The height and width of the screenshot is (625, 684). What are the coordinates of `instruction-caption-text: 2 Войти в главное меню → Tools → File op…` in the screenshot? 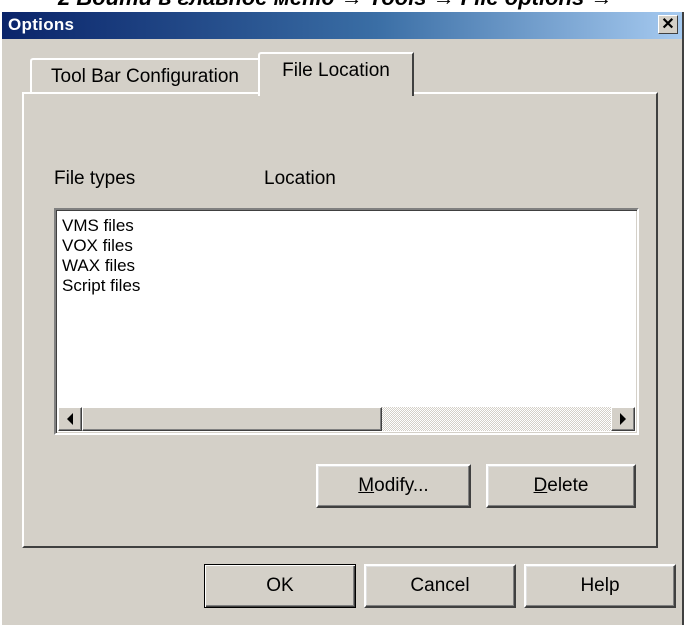 It's located at (335, 5).